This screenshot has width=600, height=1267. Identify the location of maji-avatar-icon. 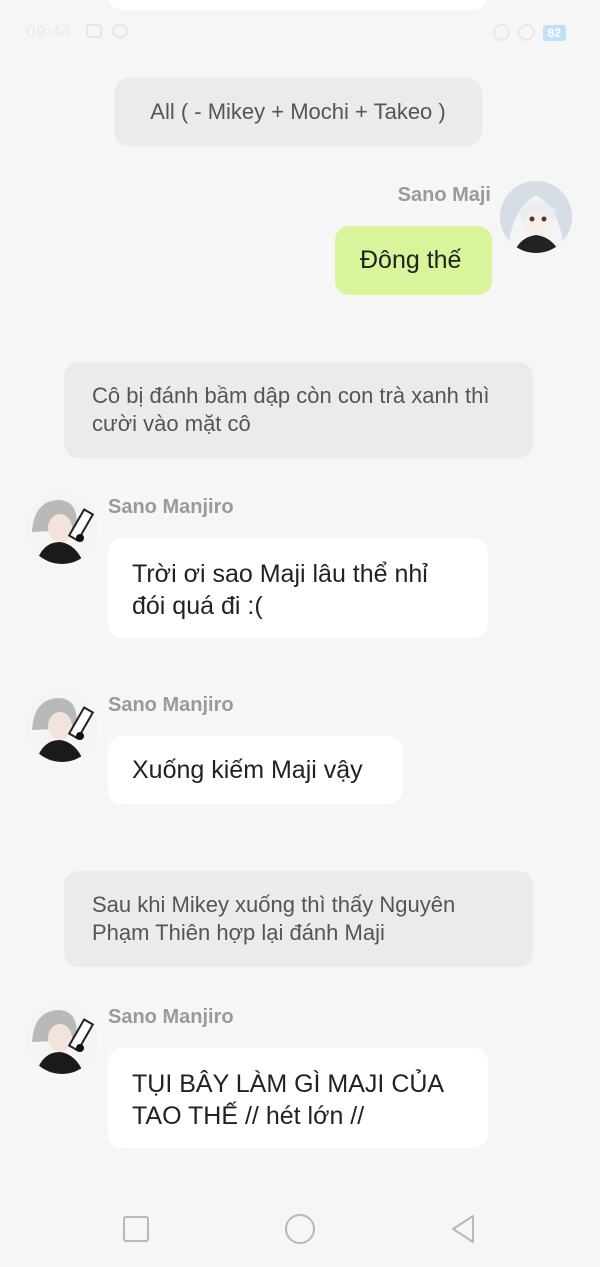
(536, 217).